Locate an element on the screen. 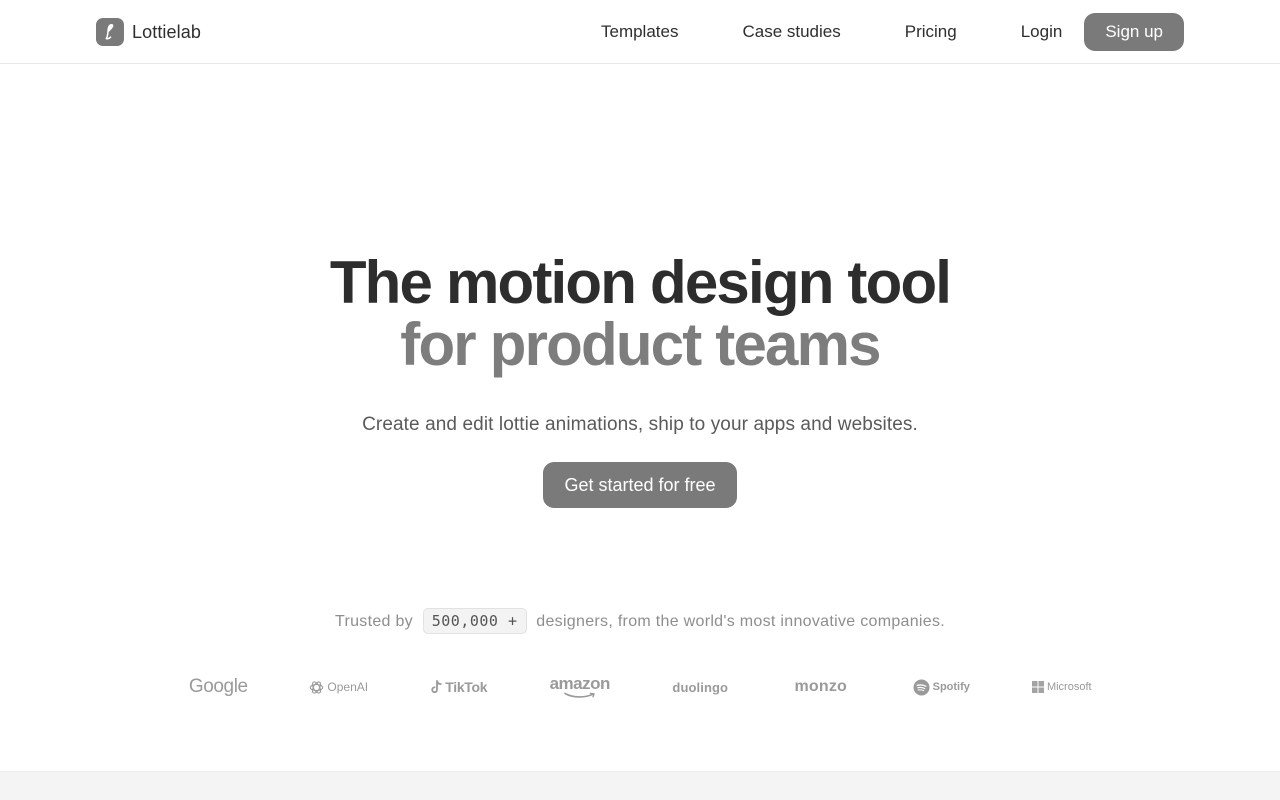 The width and height of the screenshot is (1280, 800). nav-templates-link: Templates is located at coordinates (639, 32).